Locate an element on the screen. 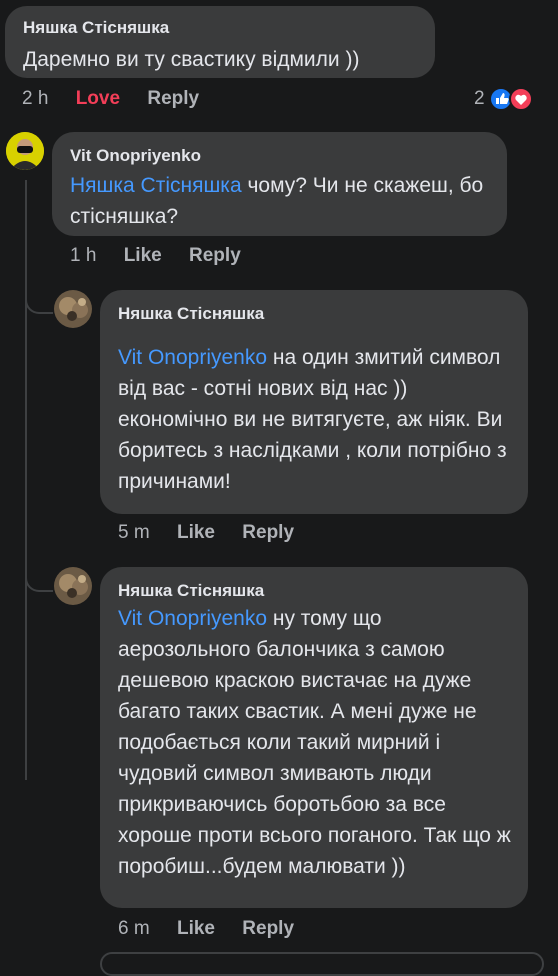 The image size is (558, 976). reaction-count: 2 is located at coordinates (479, 98).